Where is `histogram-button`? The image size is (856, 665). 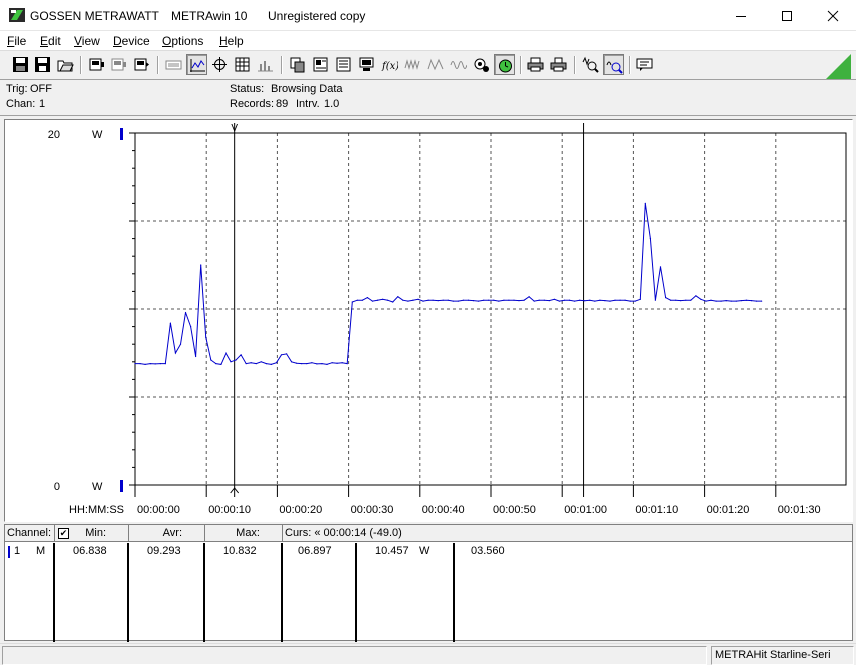 histogram-button is located at coordinates (265, 64).